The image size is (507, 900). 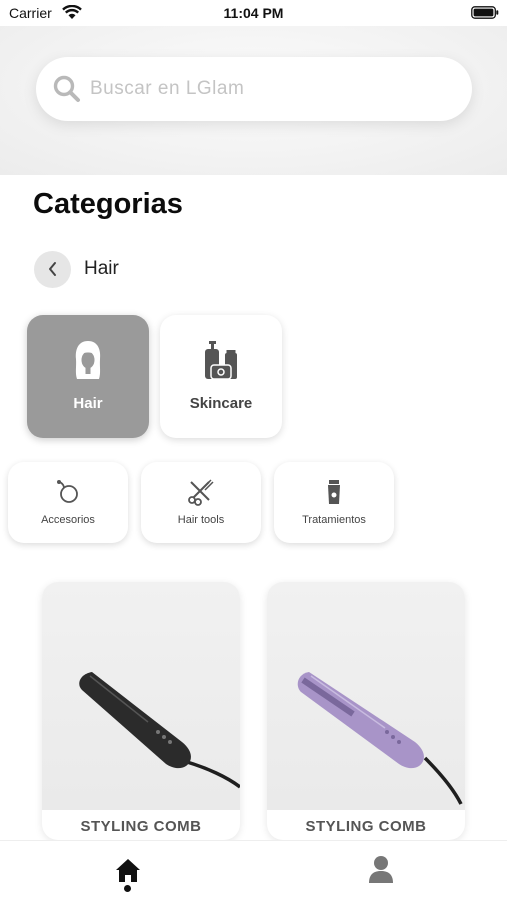 I want to click on battery-icon, so click(x=485, y=12).